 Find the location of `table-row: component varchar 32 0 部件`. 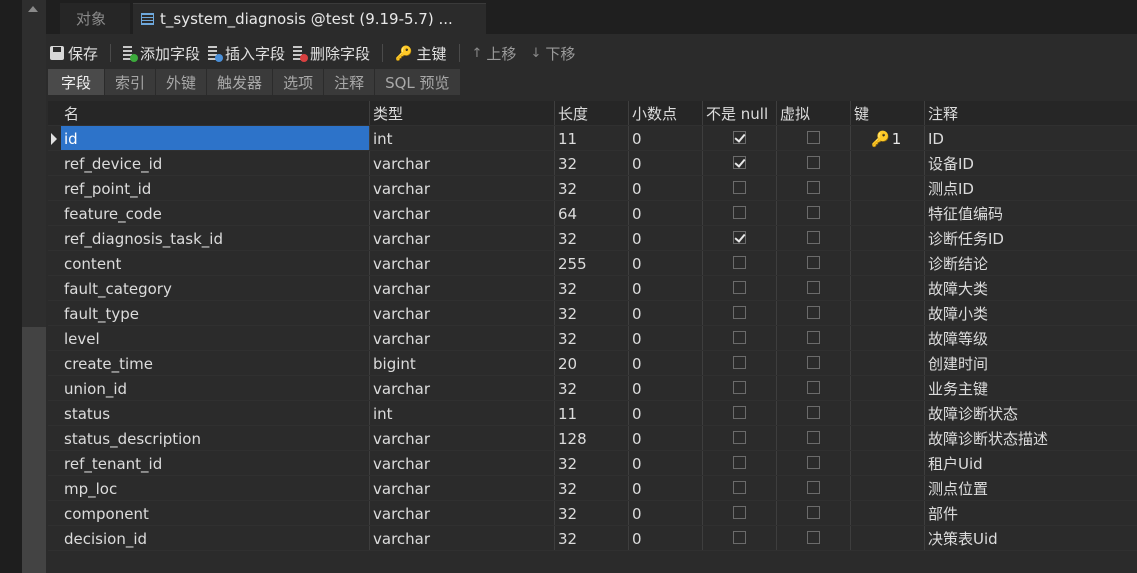

table-row: component varchar 32 0 部件 is located at coordinates (592, 513).